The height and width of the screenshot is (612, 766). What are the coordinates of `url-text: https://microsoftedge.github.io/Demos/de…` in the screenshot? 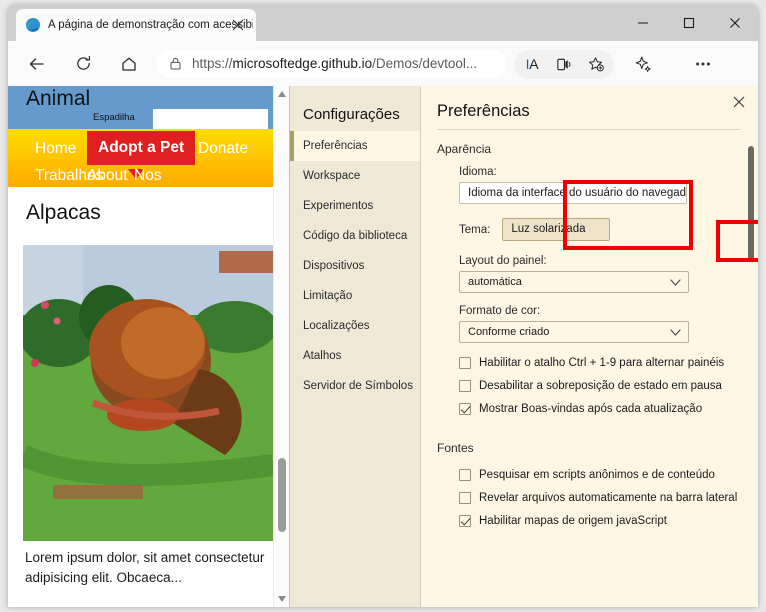 It's located at (335, 63).